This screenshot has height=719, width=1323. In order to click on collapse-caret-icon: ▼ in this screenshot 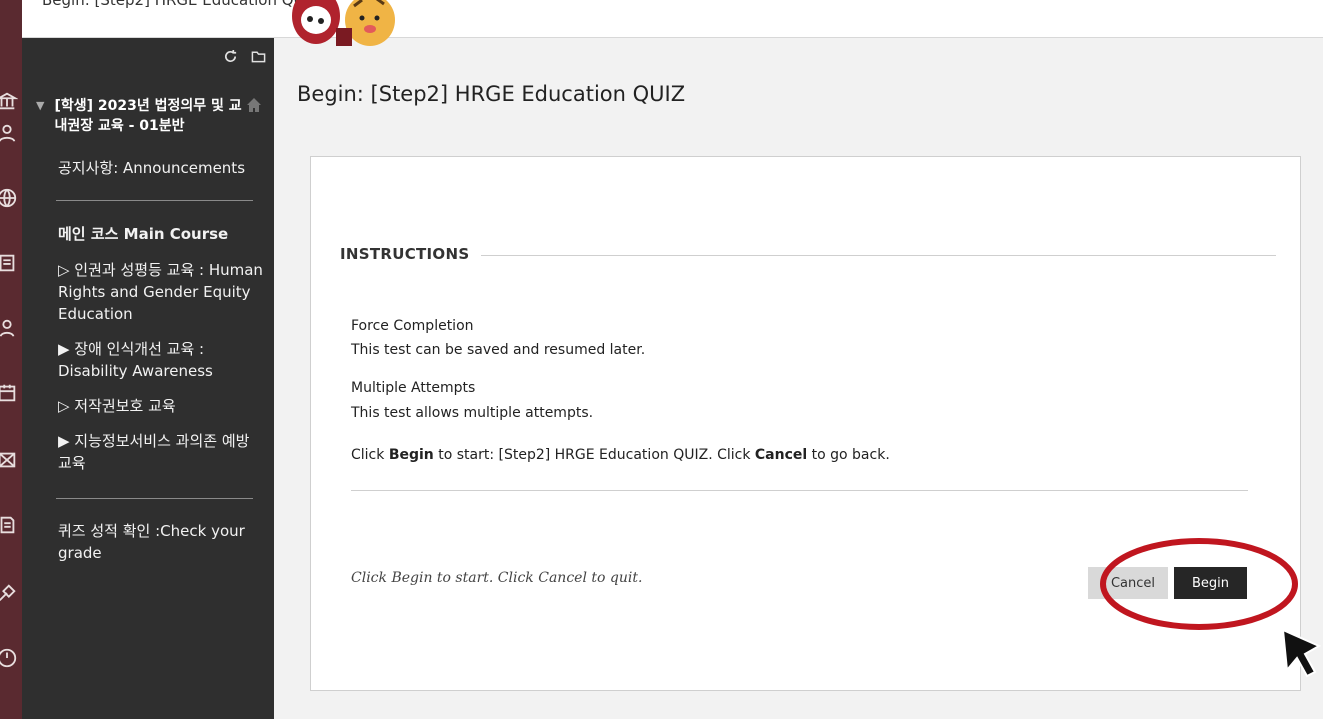, I will do `click(40, 117)`.